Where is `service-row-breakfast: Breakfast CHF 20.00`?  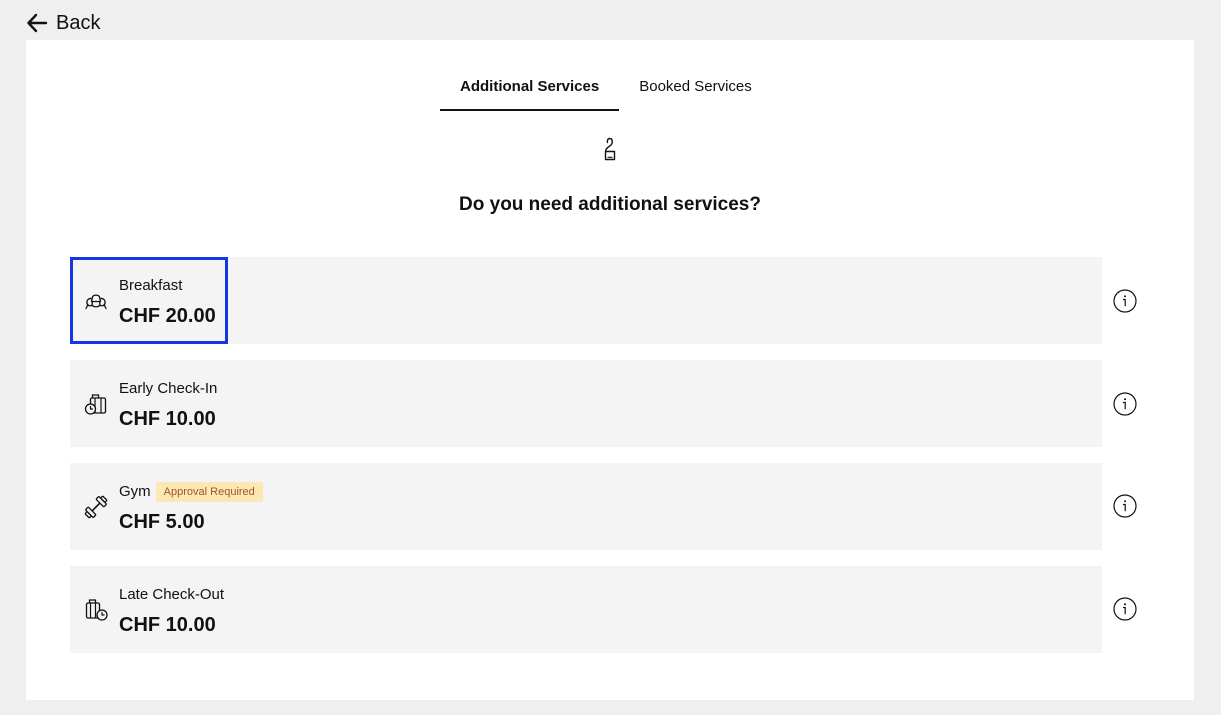 service-row-breakfast: Breakfast CHF 20.00 is located at coordinates (586, 300).